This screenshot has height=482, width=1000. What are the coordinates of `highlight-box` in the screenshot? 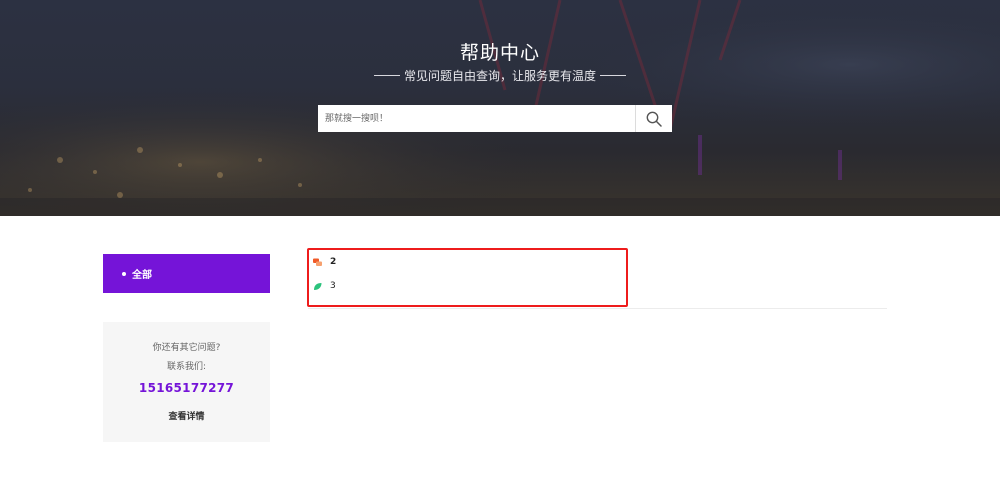 It's located at (467, 277).